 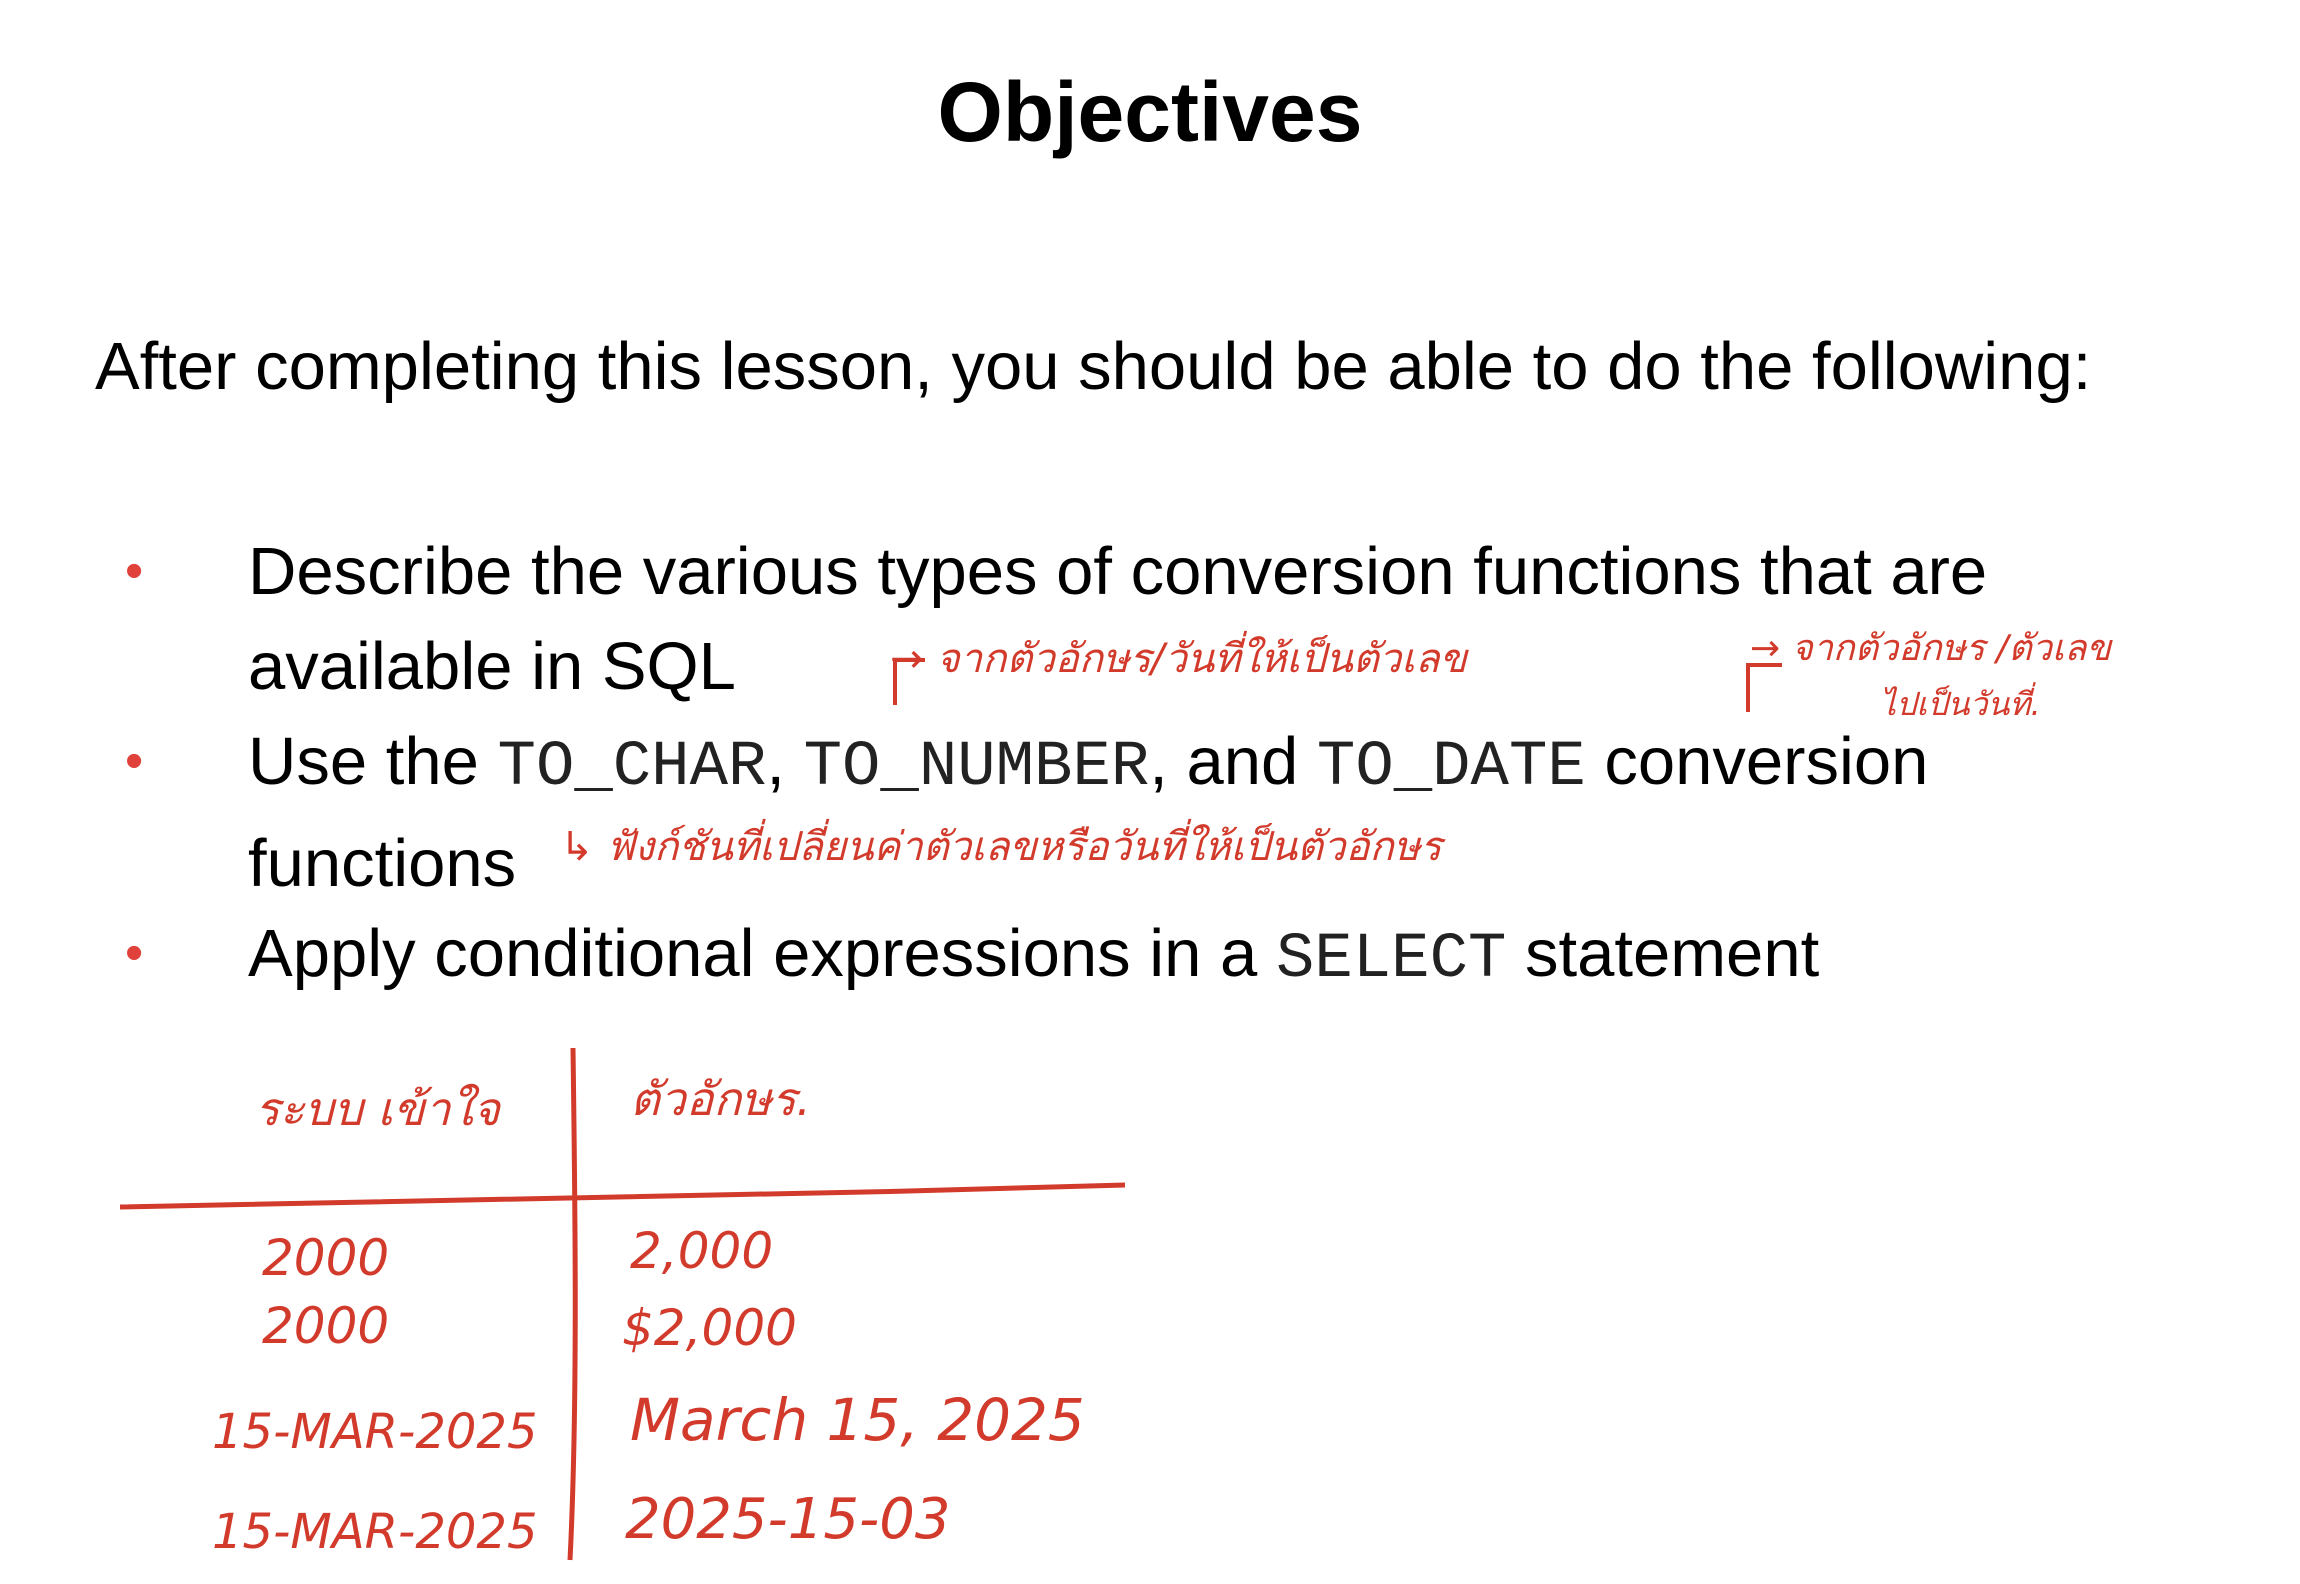 I want to click on code-to-number: TO_NUMBER, so click(x=976, y=768).